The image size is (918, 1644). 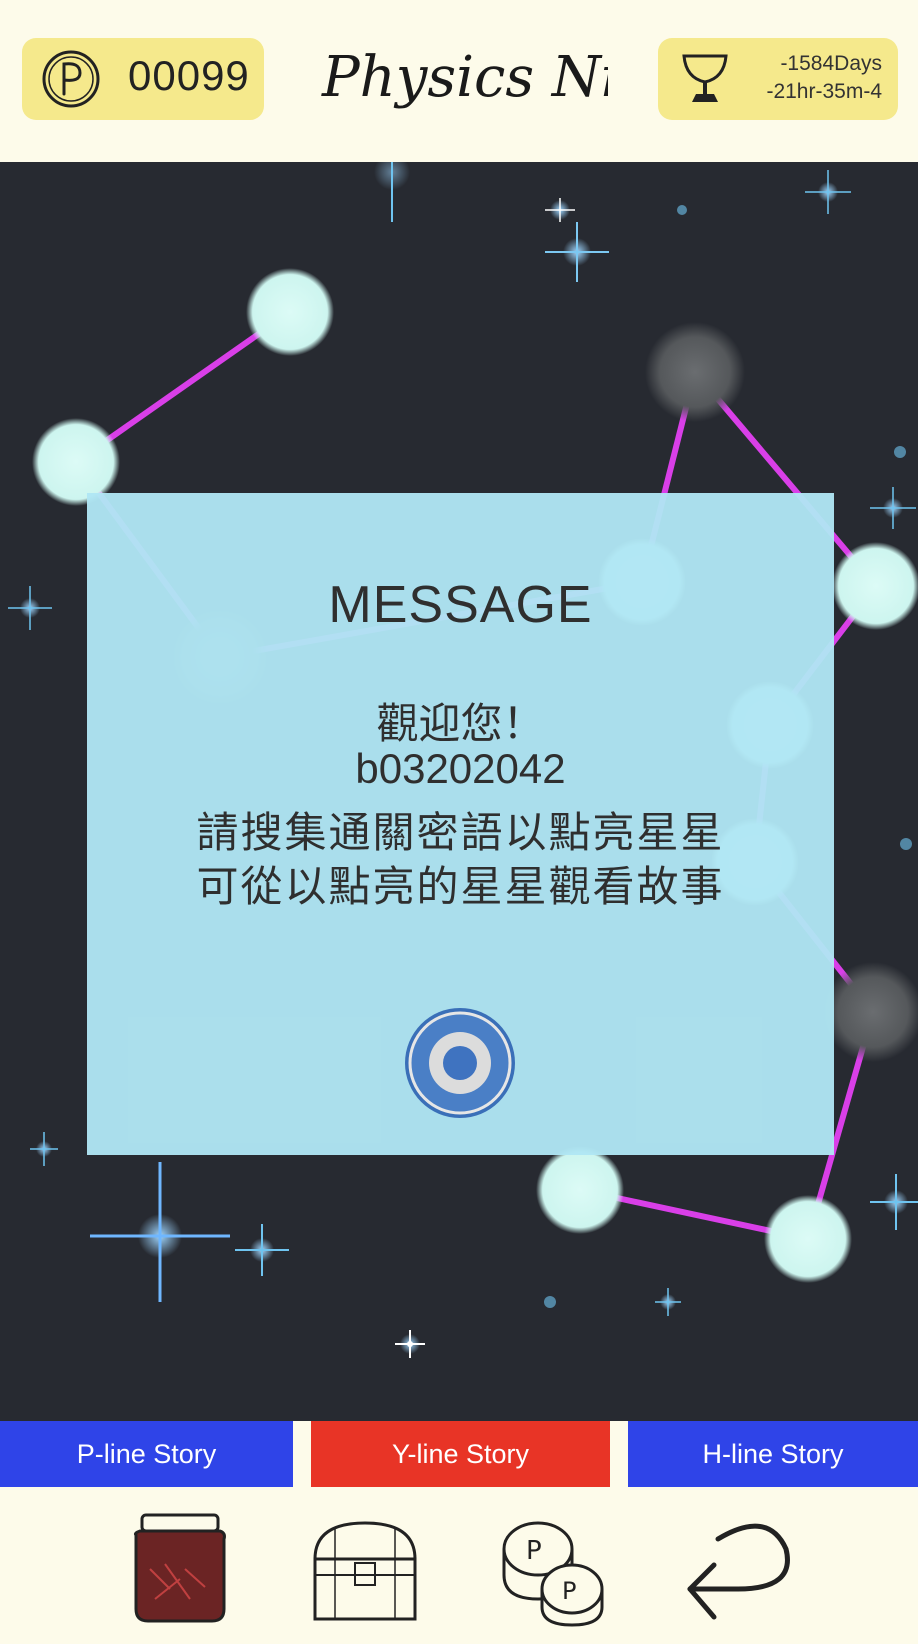 What do you see at coordinates (778, 79) in the screenshot?
I see `countdown-timer: -1584Days -21hr-35m-4` at bounding box center [778, 79].